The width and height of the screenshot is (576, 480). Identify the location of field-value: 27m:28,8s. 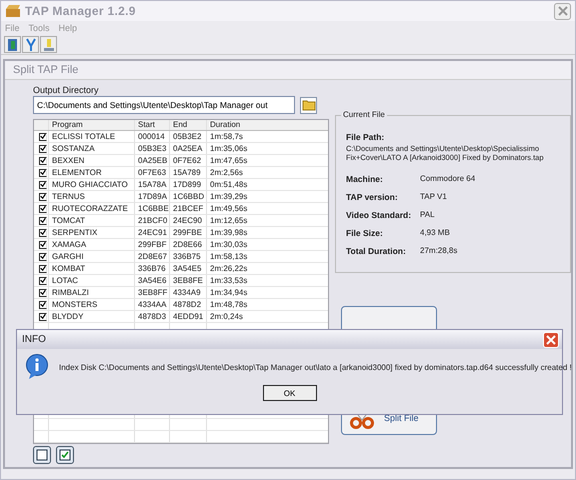
(439, 251).